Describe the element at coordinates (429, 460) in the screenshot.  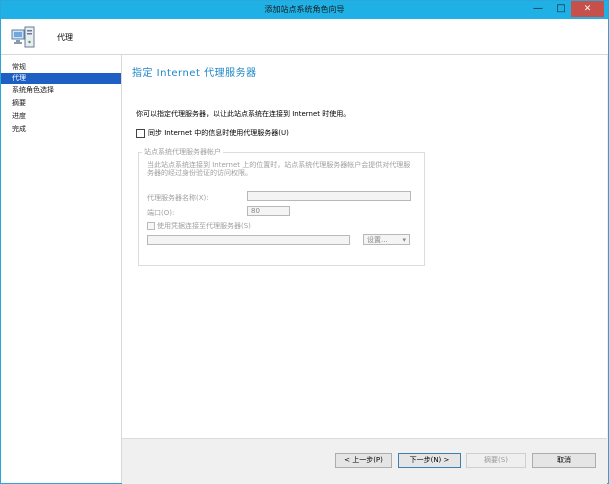
I see `next-button: 下一步(N) >` at that location.